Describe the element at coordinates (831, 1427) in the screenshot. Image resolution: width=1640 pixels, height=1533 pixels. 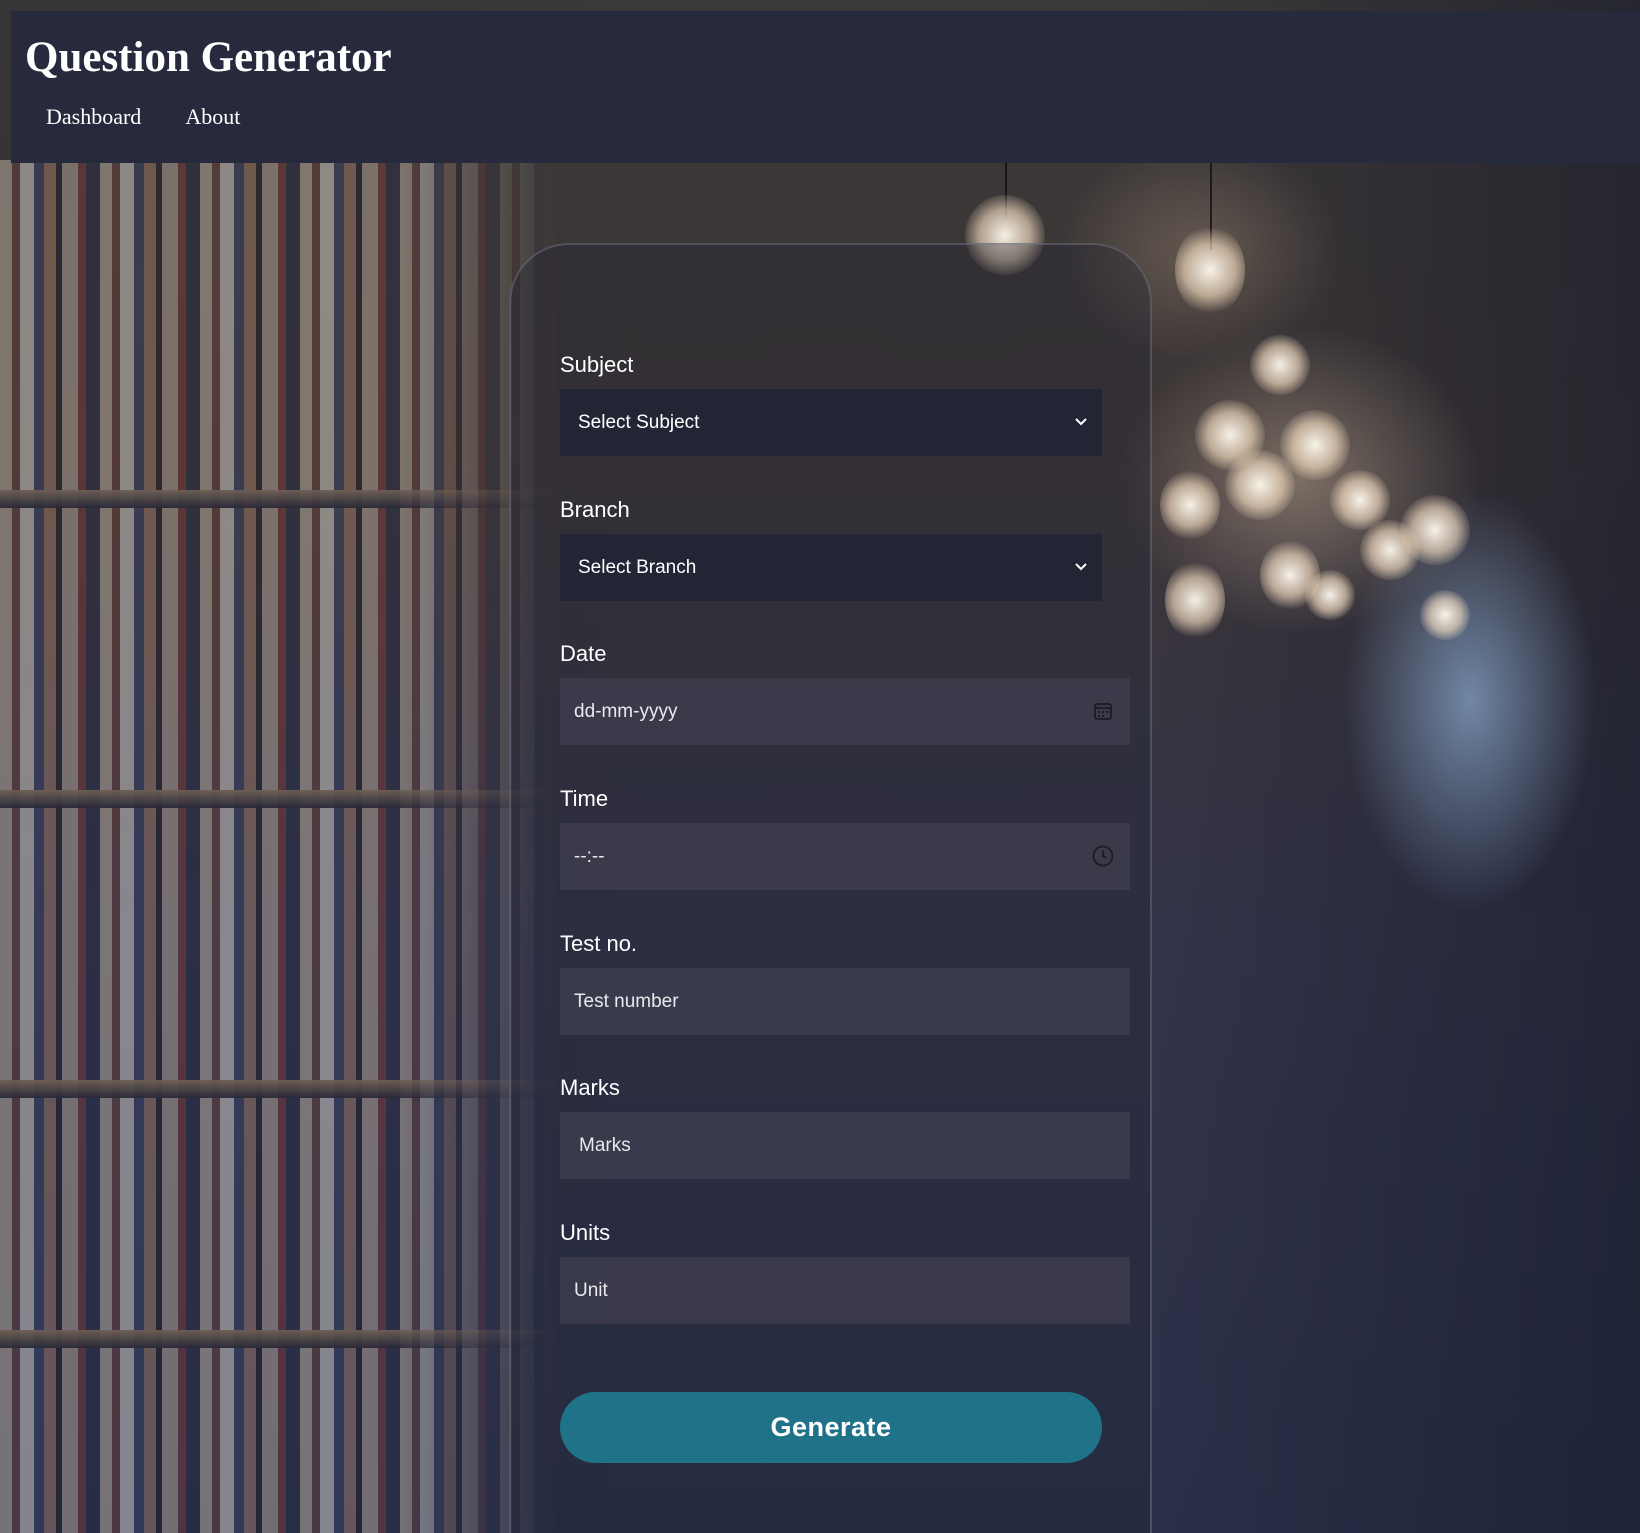
I see `generate-button: Generate` at that location.